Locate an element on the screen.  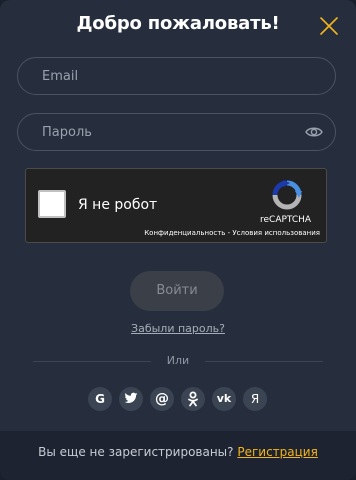
register-link: Регистрация is located at coordinates (277, 452).